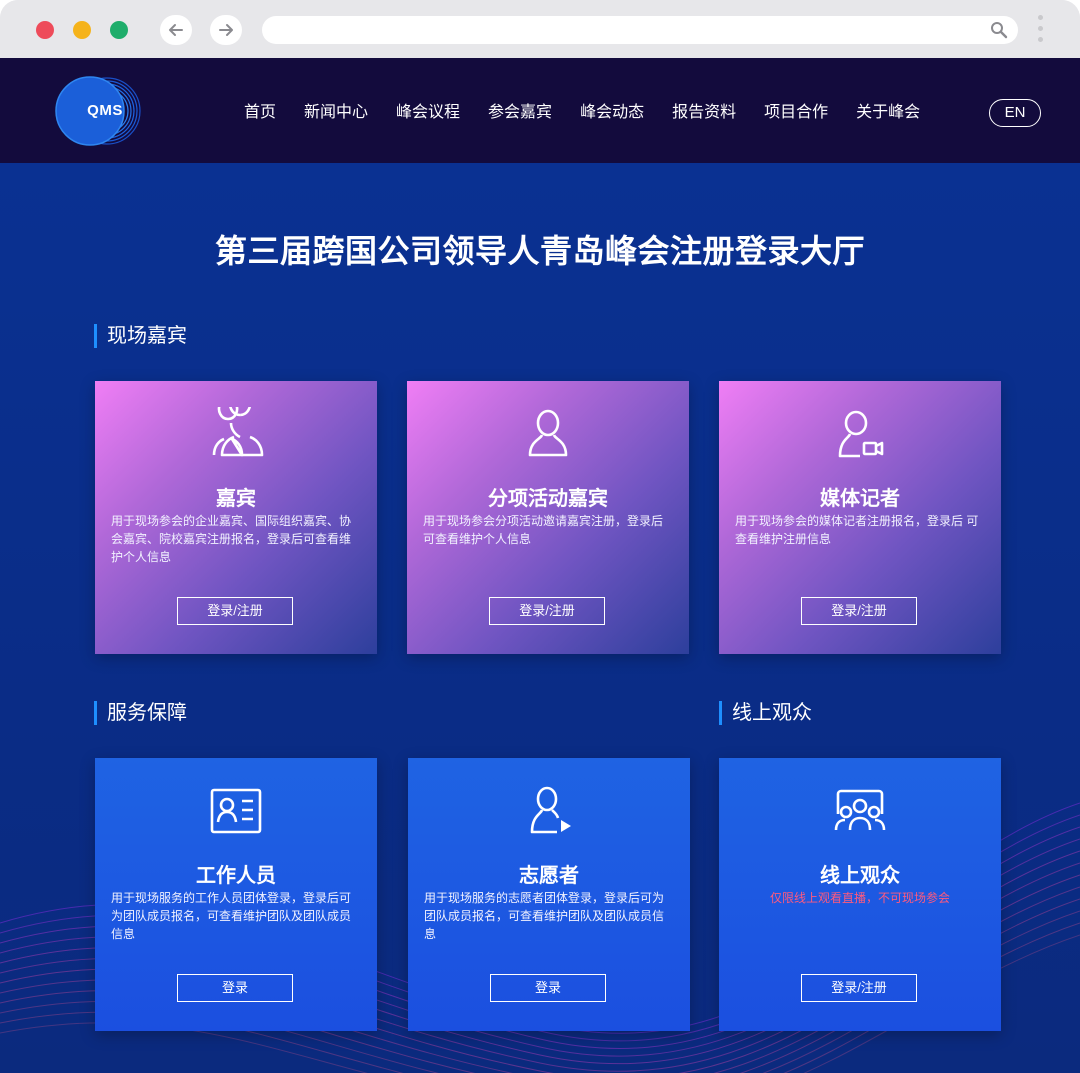 This screenshot has width=1080, height=1073. What do you see at coordinates (119, 30) in the screenshot?
I see `maximize-window-button` at bounding box center [119, 30].